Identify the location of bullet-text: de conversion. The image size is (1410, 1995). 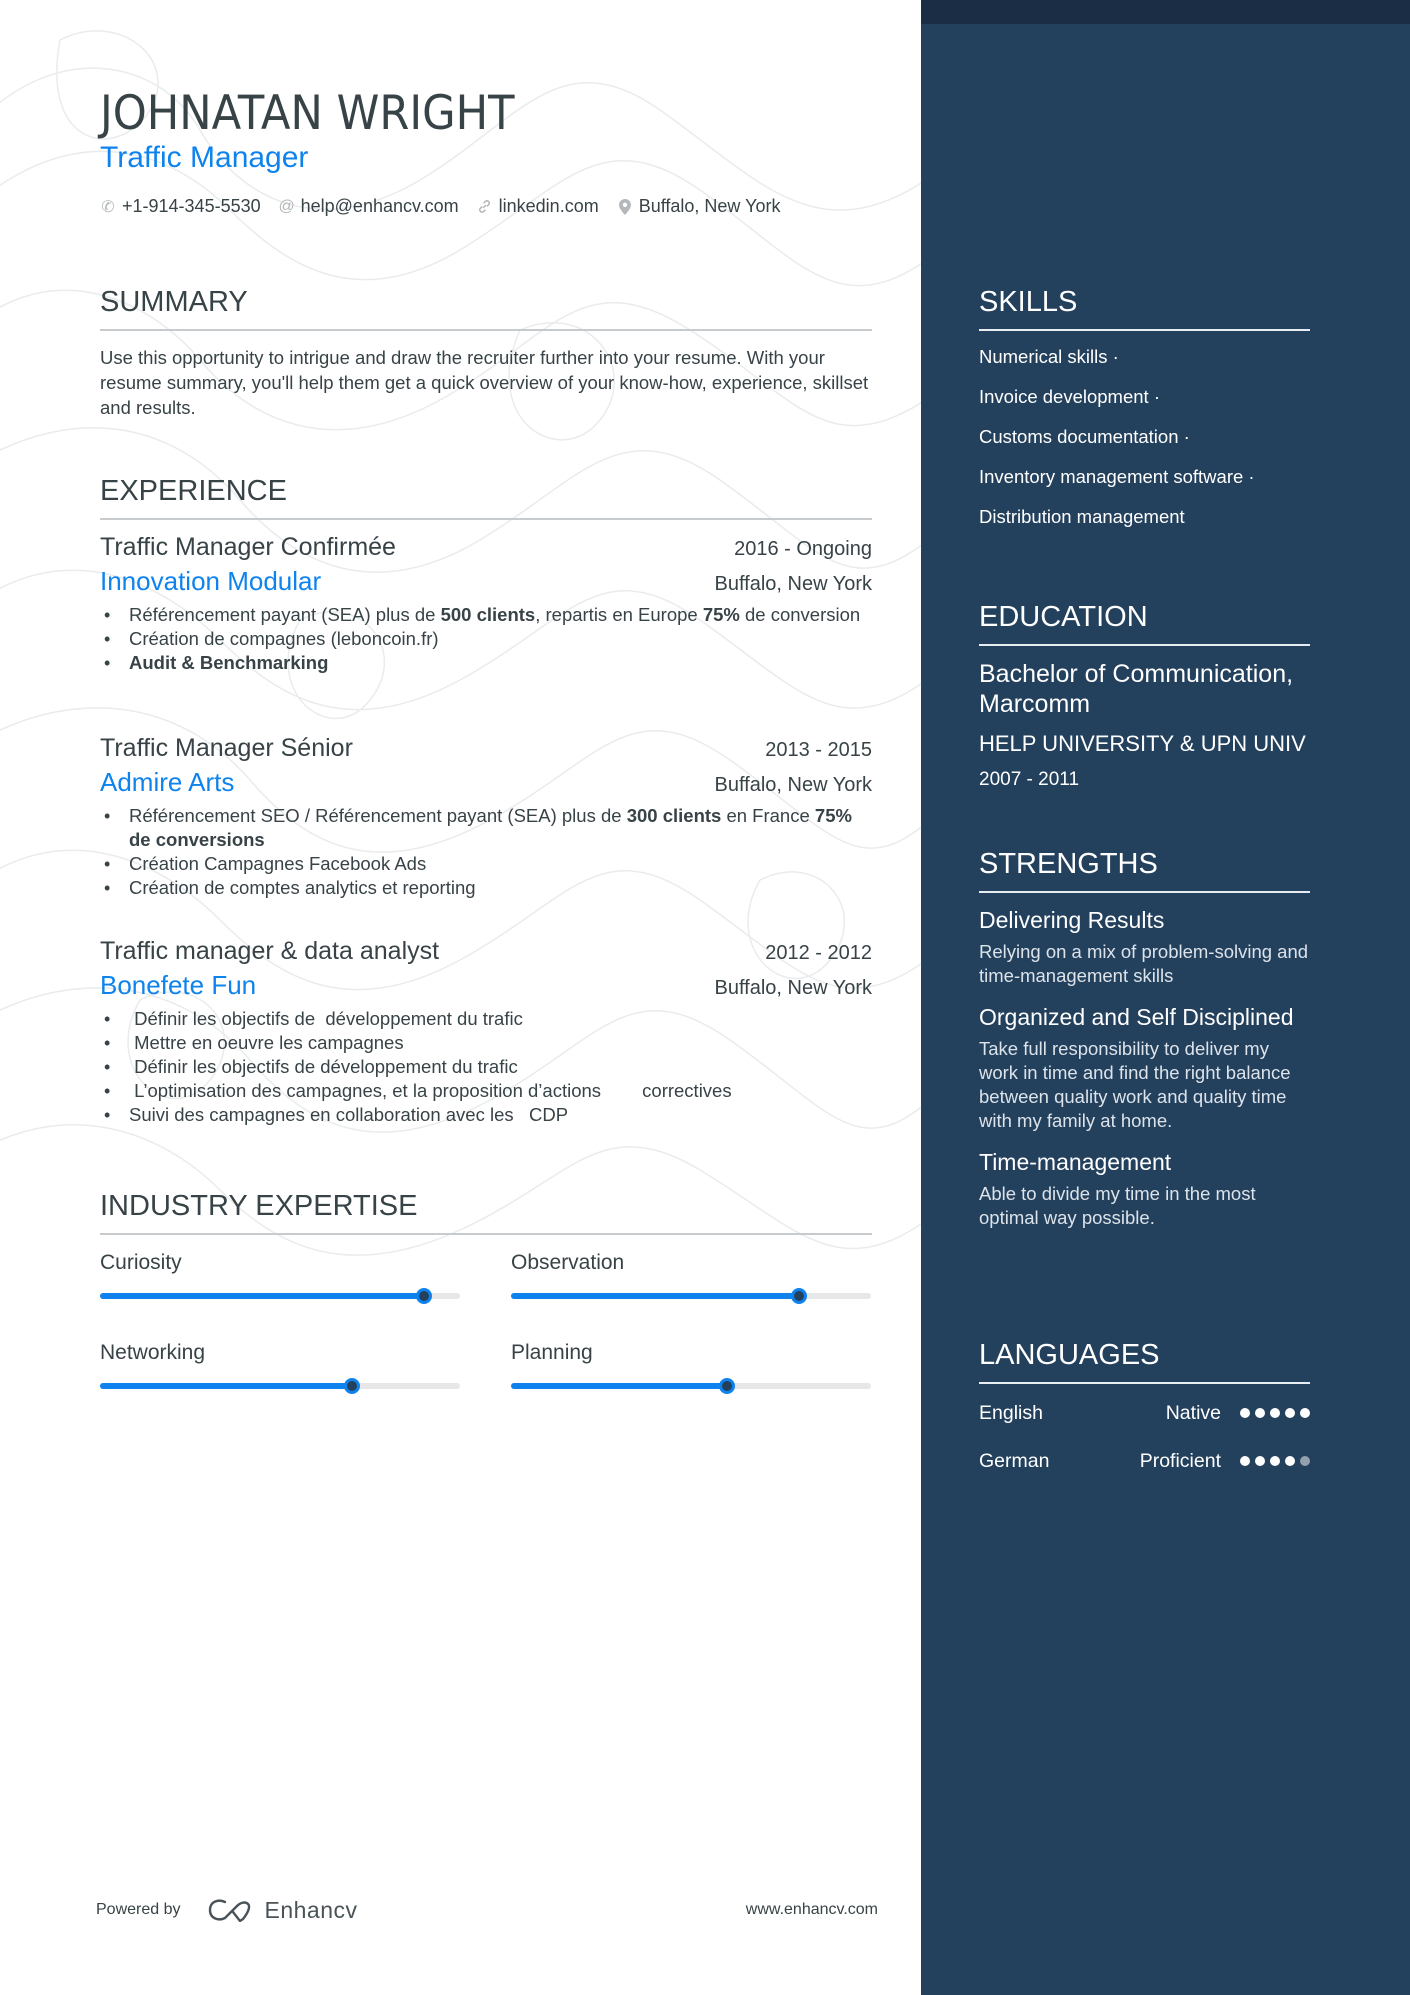
(800, 614).